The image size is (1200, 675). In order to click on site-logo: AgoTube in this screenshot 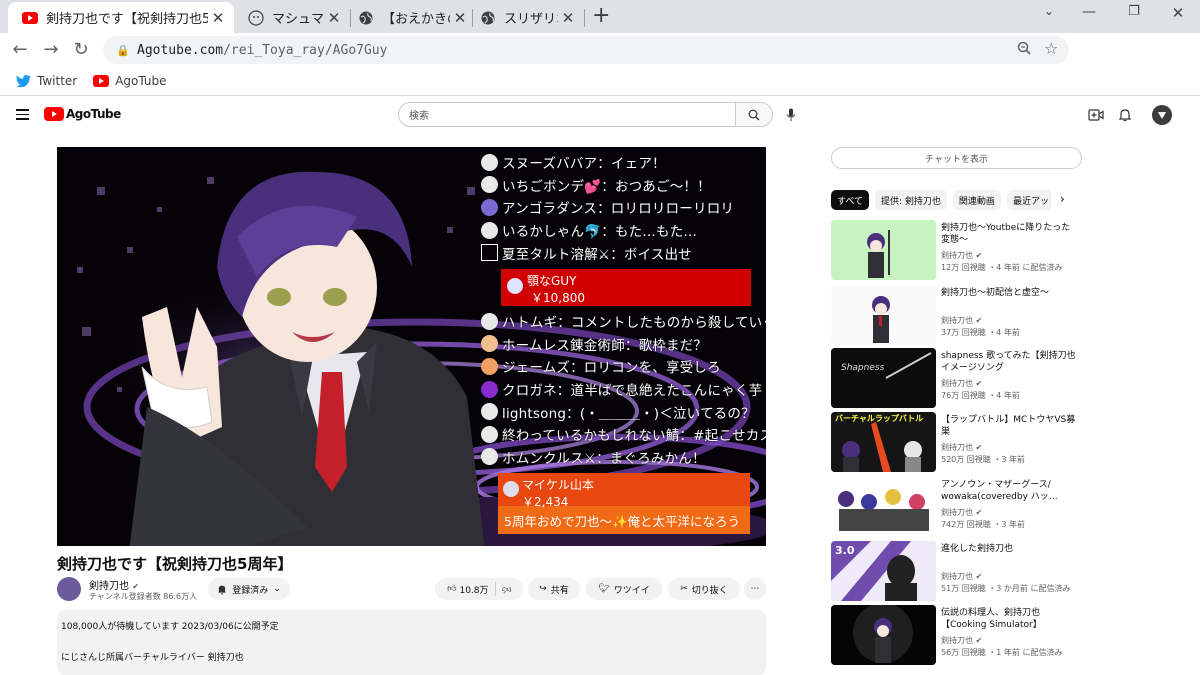, I will do `click(82, 114)`.